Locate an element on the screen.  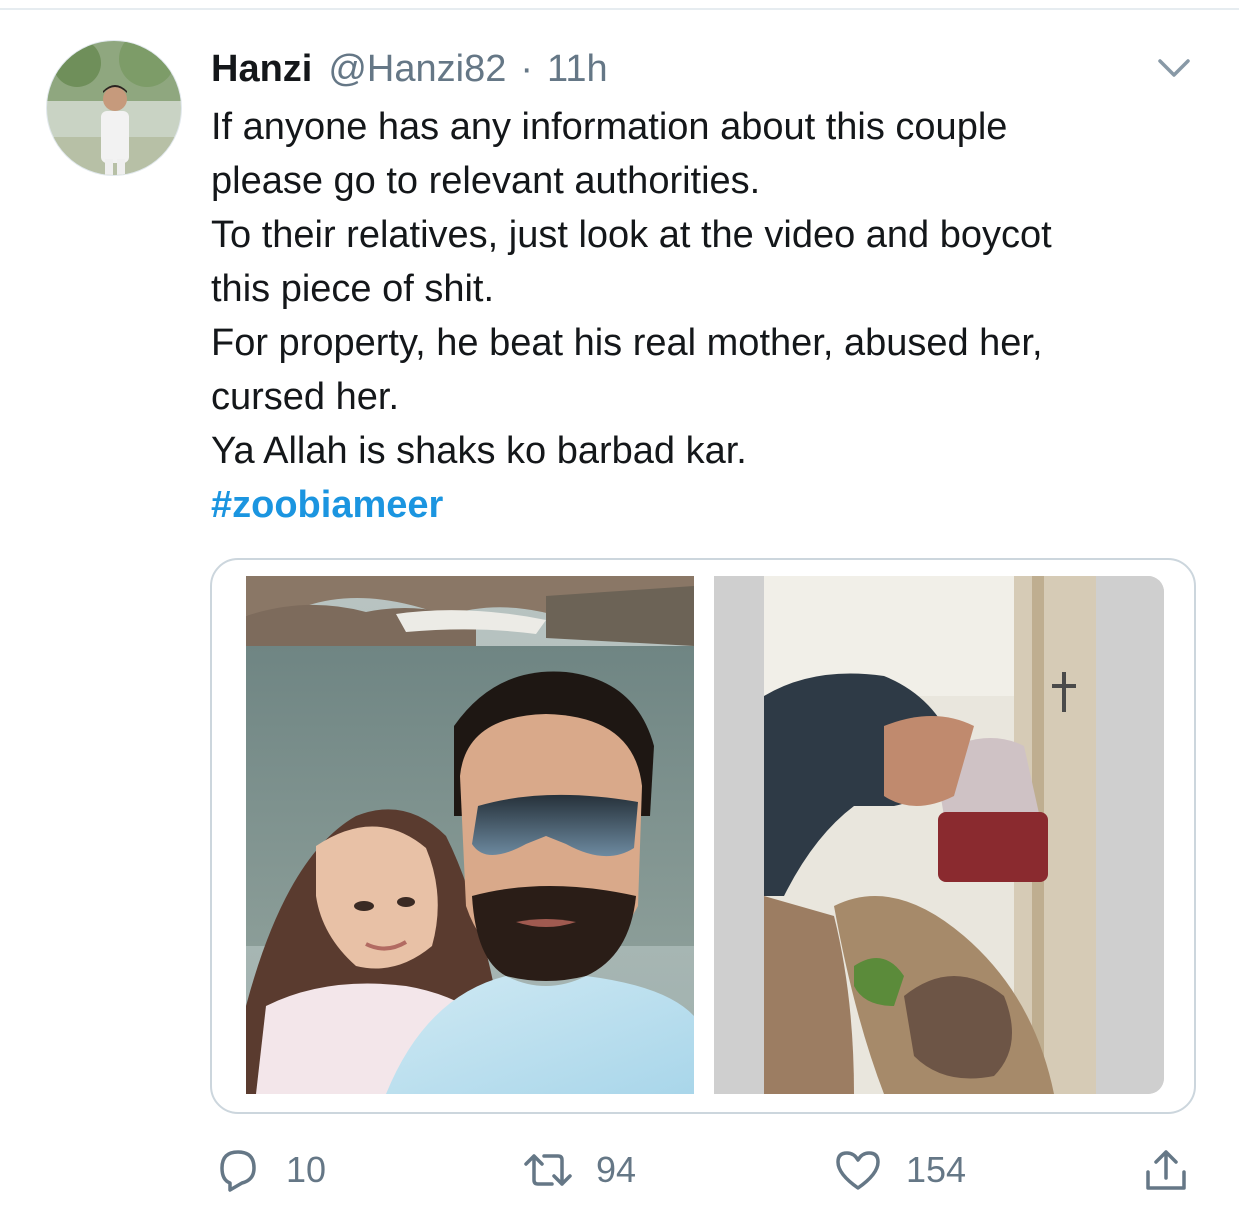
tweet-actions: 10 94 154 is located at coordinates (619, 1170).